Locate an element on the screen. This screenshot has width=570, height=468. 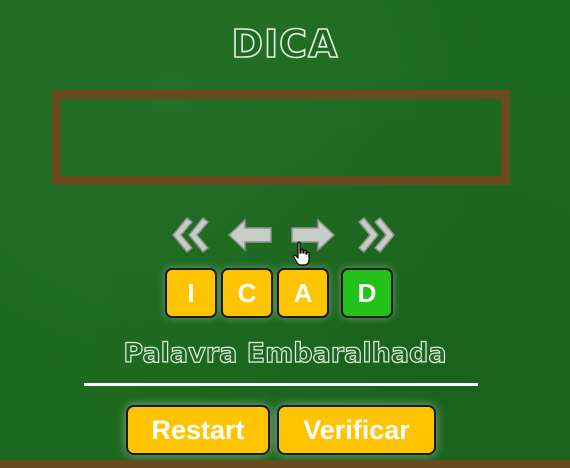
hand-cursor-icon is located at coordinates (302, 254).